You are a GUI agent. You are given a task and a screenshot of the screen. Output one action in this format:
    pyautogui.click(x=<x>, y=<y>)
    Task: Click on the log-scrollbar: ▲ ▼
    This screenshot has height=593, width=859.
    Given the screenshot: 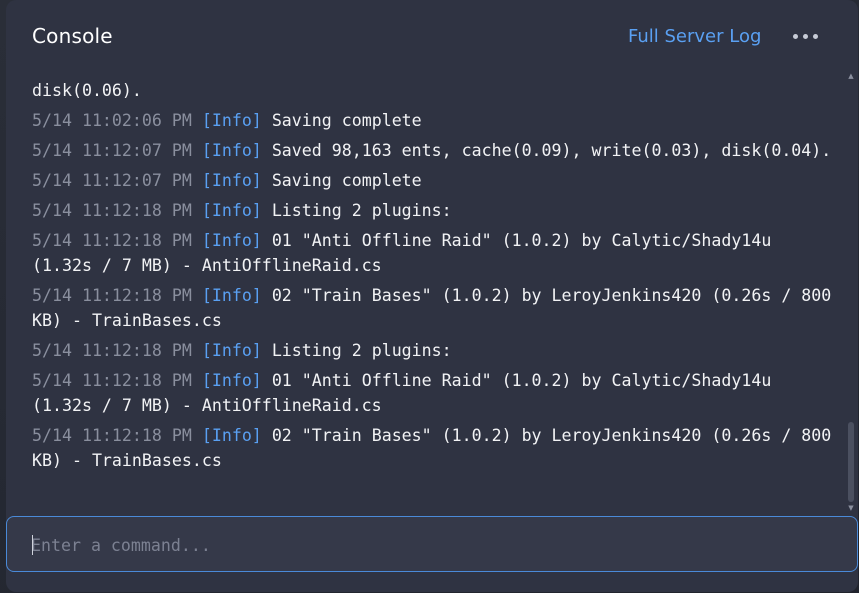 What is the action you would take?
    pyautogui.click(x=851, y=293)
    